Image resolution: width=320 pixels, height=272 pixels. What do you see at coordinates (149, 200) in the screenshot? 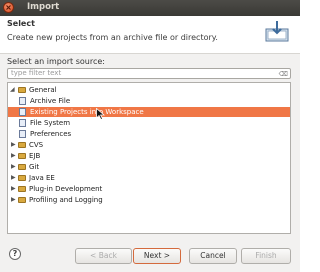
I see `tree-item-profiling-and-logging: ▶ Profiling and Logging` at bounding box center [149, 200].